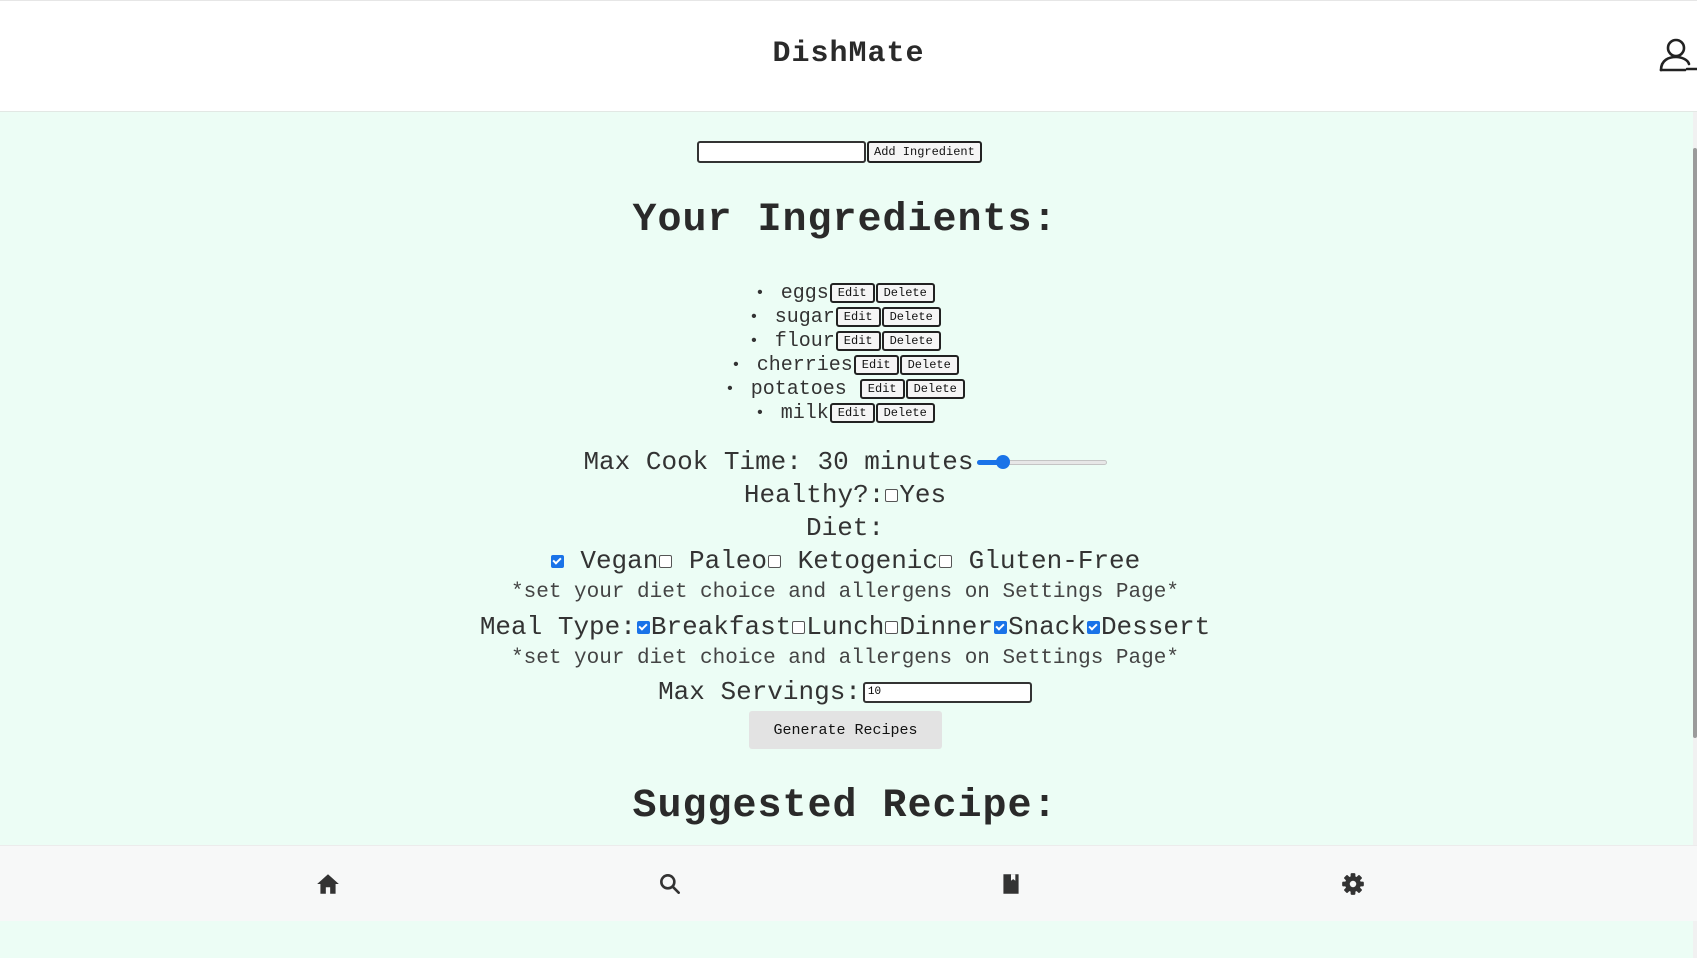 The width and height of the screenshot is (1697, 958). I want to click on generate-recipes-button: Generate Recipes, so click(845, 730).